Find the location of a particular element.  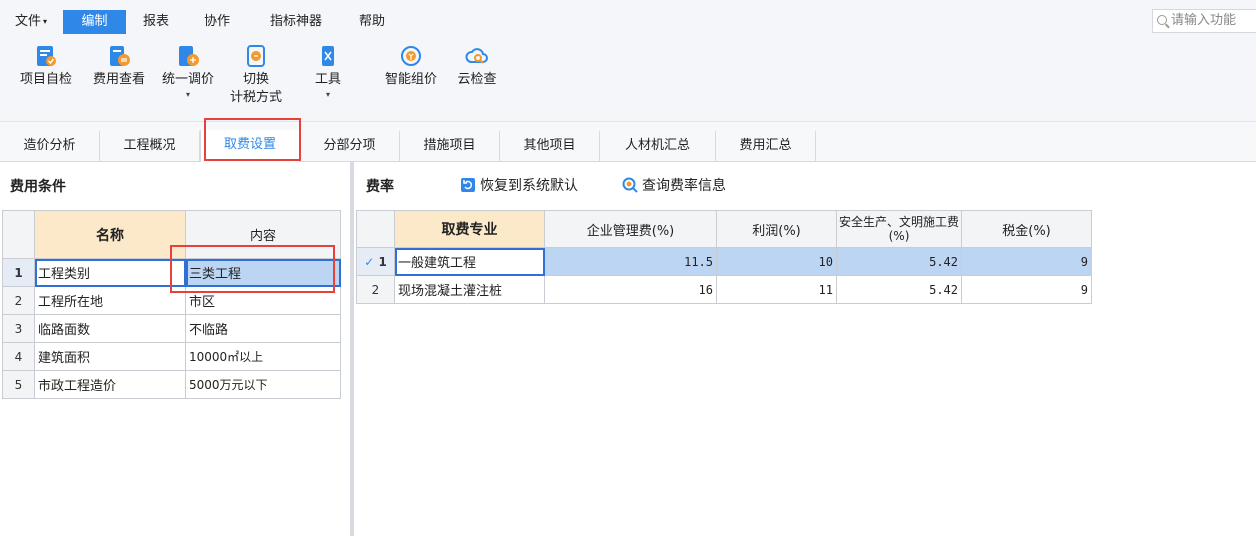

fee-conditions-title: 费用条件 is located at coordinates (38, 187).